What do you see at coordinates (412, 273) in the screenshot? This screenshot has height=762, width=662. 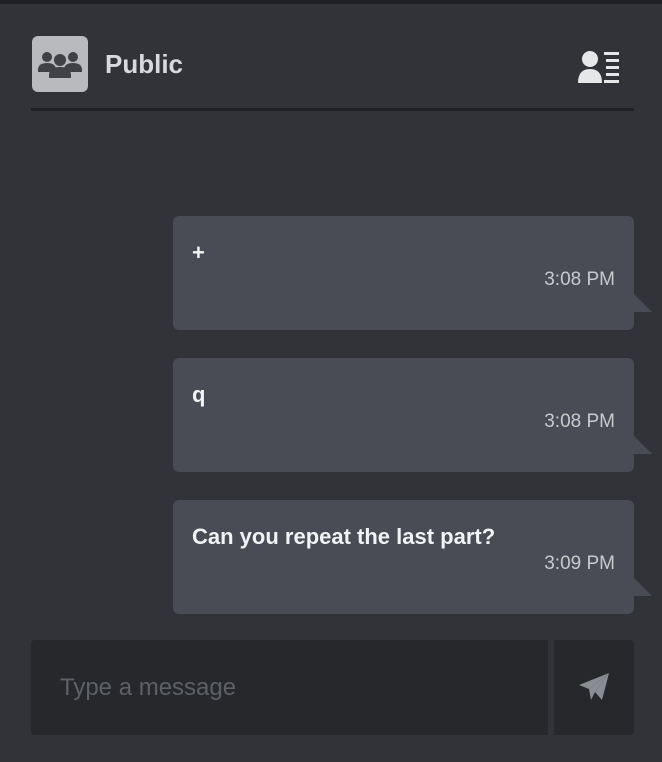 I see `message-bubble: + 3:08 PM` at bounding box center [412, 273].